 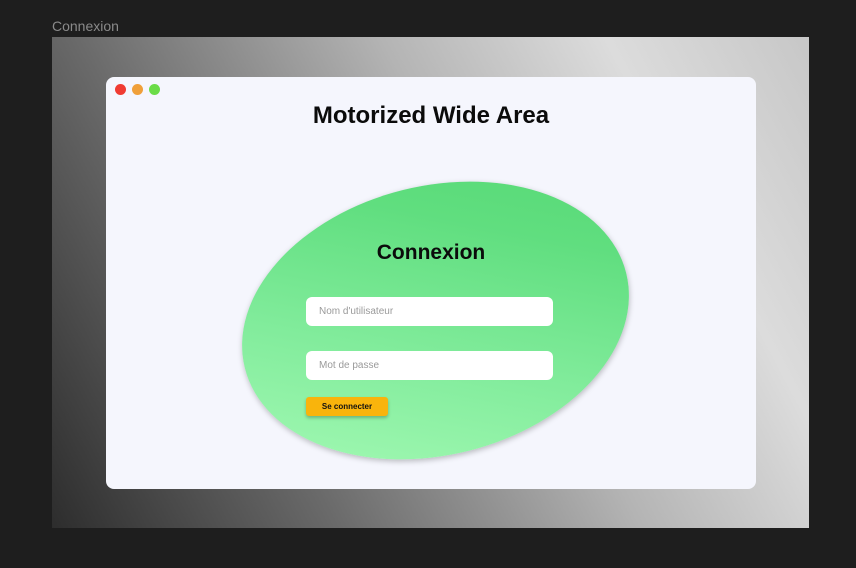 I want to click on app-title: Motorized Wide Area, so click(x=431, y=115).